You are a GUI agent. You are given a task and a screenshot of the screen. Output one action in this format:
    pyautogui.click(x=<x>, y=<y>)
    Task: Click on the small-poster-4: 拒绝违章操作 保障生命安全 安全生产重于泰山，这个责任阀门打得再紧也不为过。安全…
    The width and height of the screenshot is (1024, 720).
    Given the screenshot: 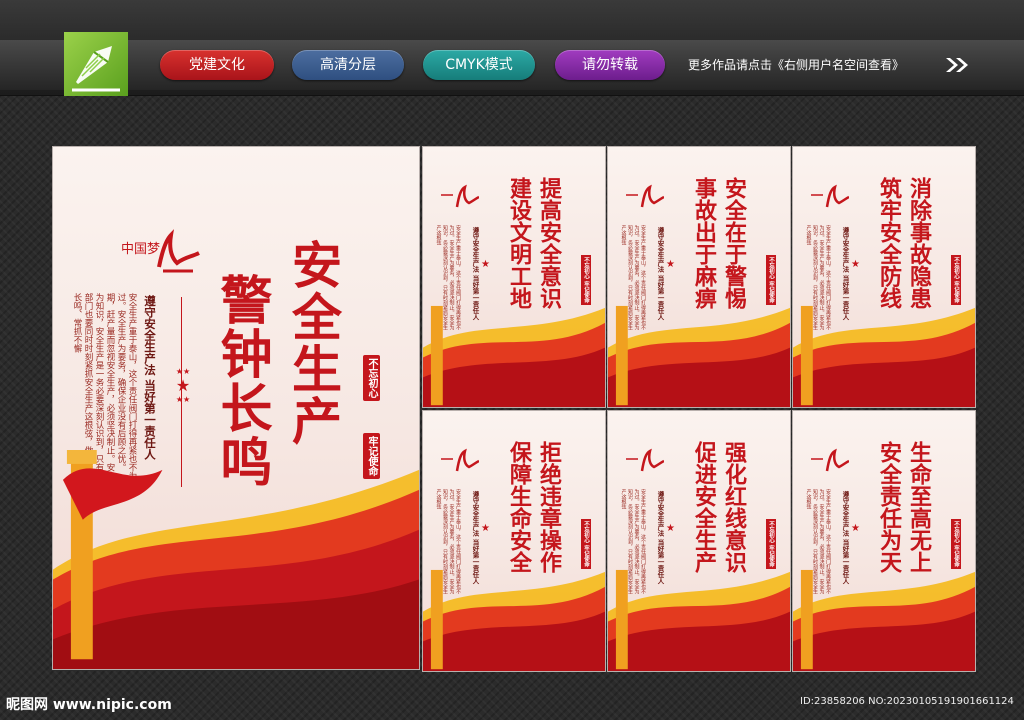 What is the action you would take?
    pyautogui.click(x=514, y=541)
    